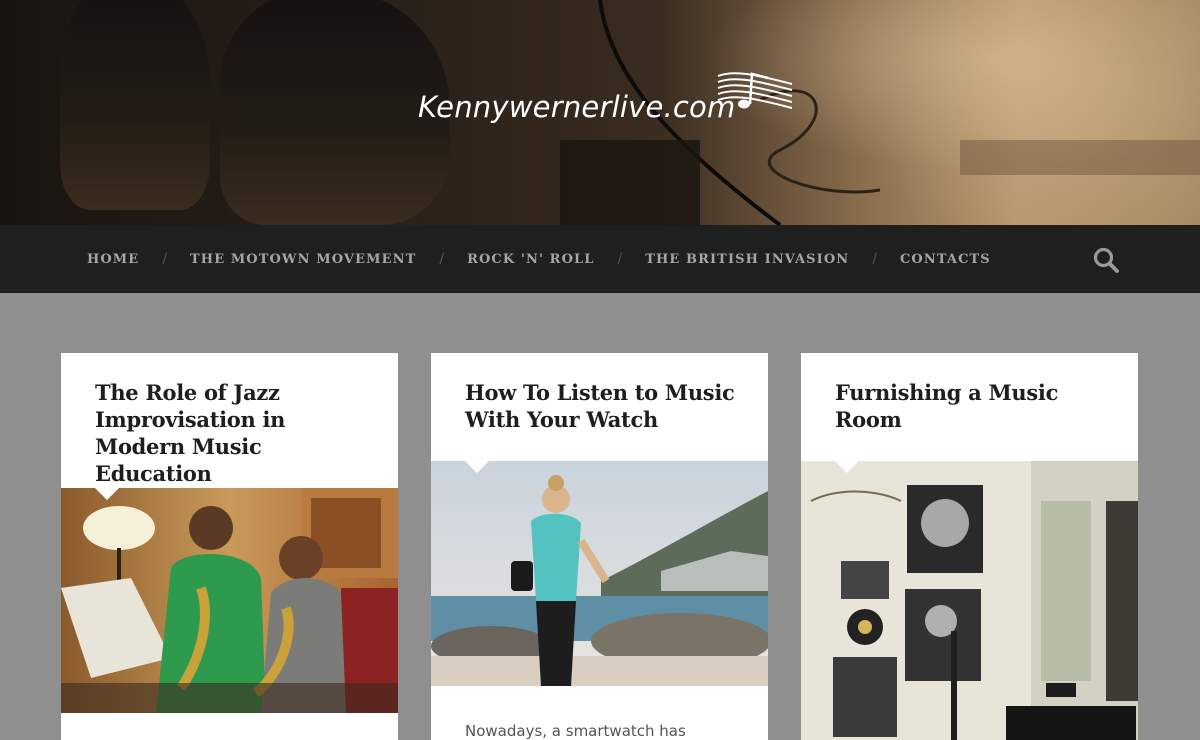 This screenshot has height=740, width=1200. What do you see at coordinates (755, 90) in the screenshot?
I see `music-note-logo-icon` at bounding box center [755, 90].